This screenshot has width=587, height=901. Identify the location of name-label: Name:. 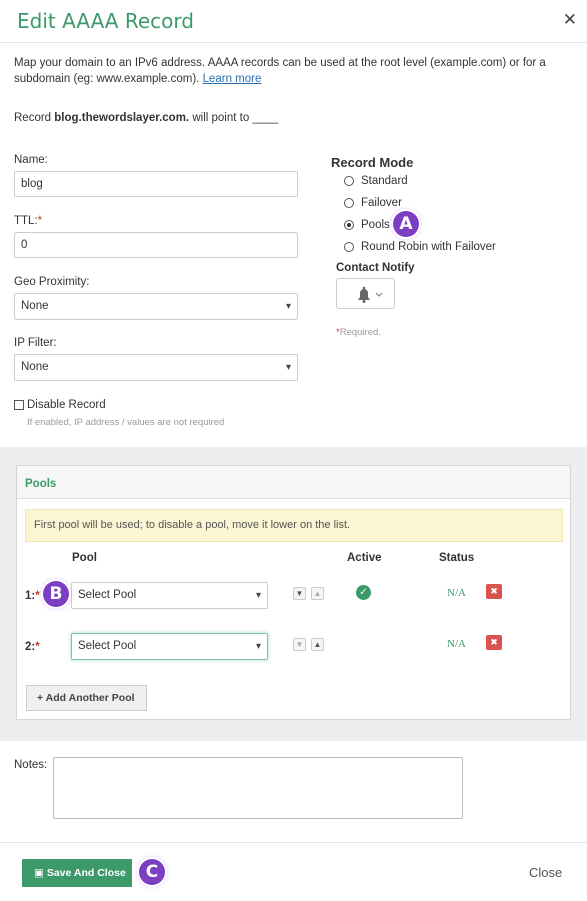
(31, 160).